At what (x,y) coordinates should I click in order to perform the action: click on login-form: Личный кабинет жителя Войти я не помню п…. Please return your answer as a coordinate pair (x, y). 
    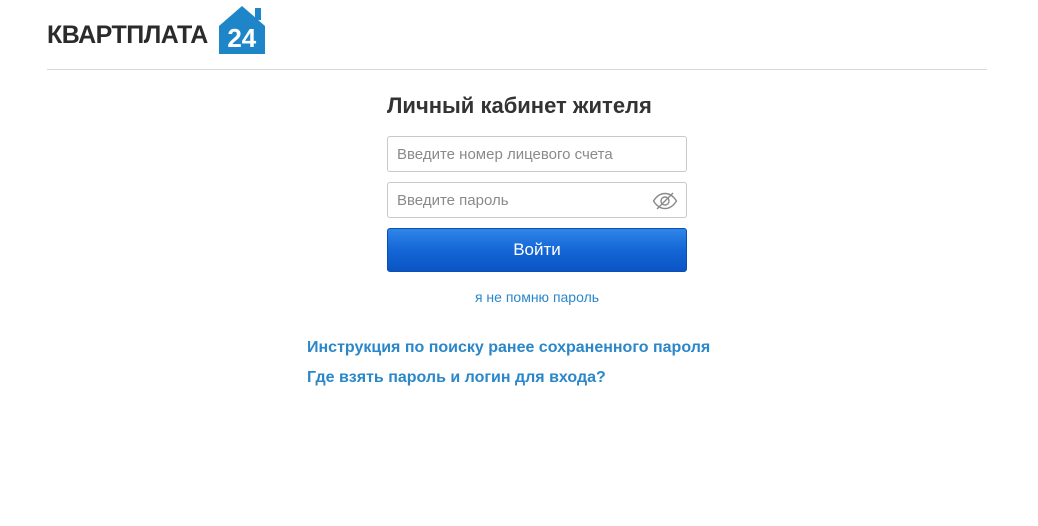
    Looking at the image, I should click on (537, 197).